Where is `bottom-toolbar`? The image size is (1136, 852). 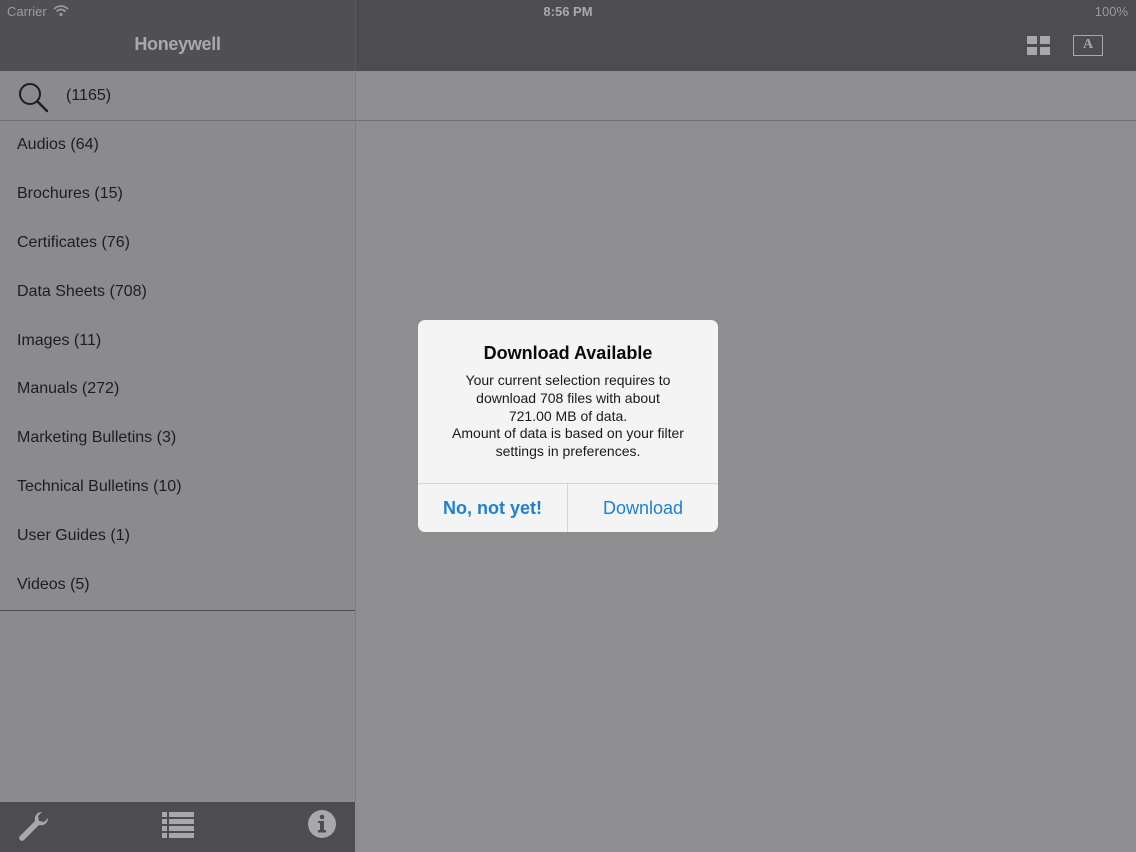 bottom-toolbar is located at coordinates (177, 827).